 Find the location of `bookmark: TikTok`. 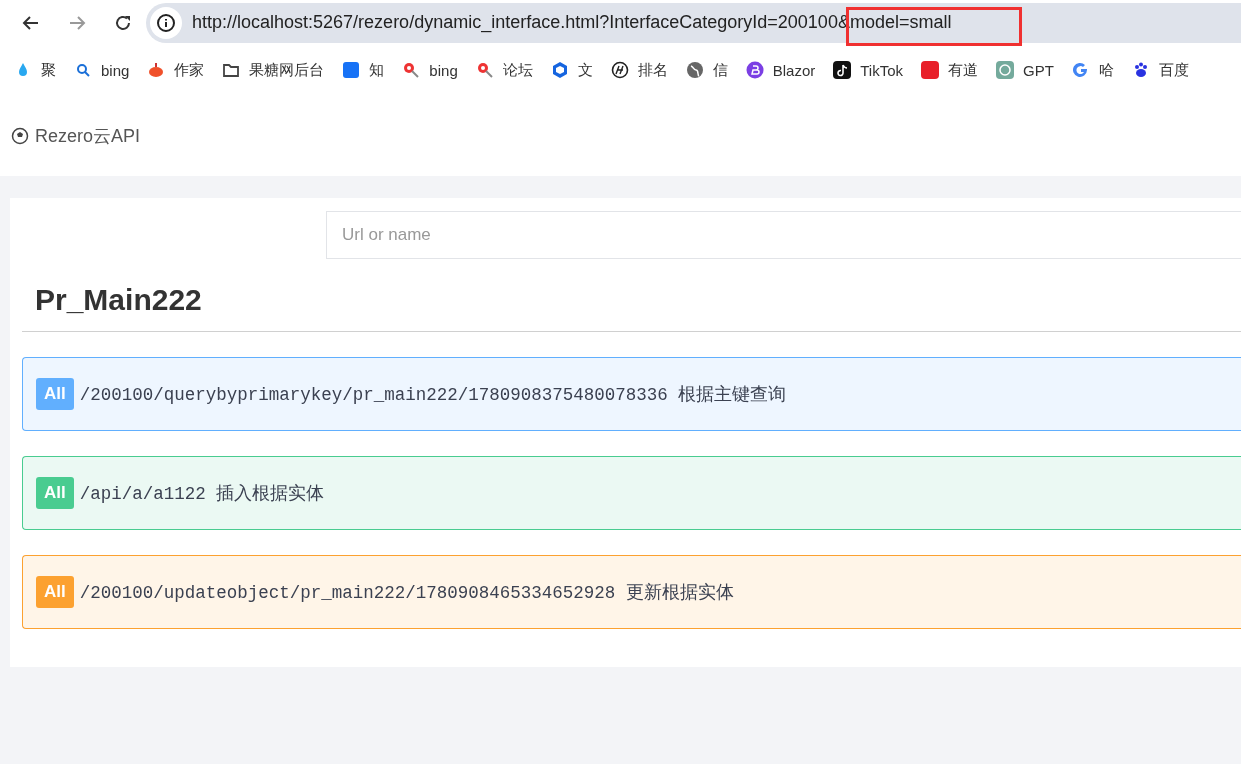

bookmark: TikTok is located at coordinates (868, 70).